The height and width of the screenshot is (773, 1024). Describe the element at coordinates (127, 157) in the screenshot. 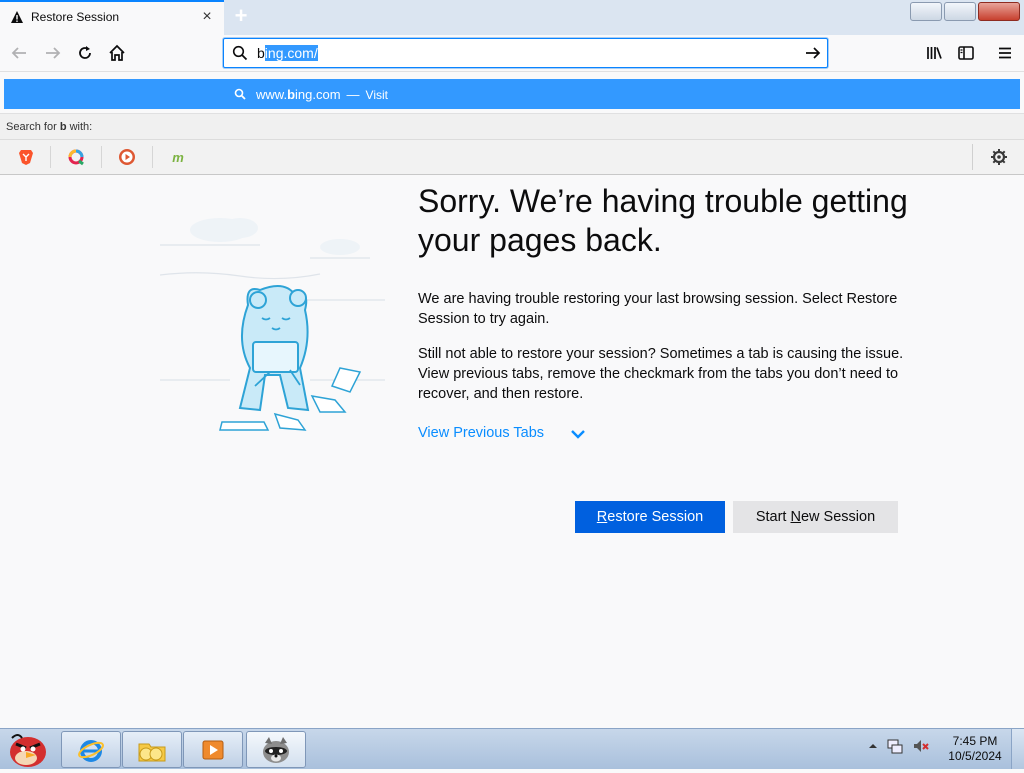

I see `duckduckgo-icon` at that location.